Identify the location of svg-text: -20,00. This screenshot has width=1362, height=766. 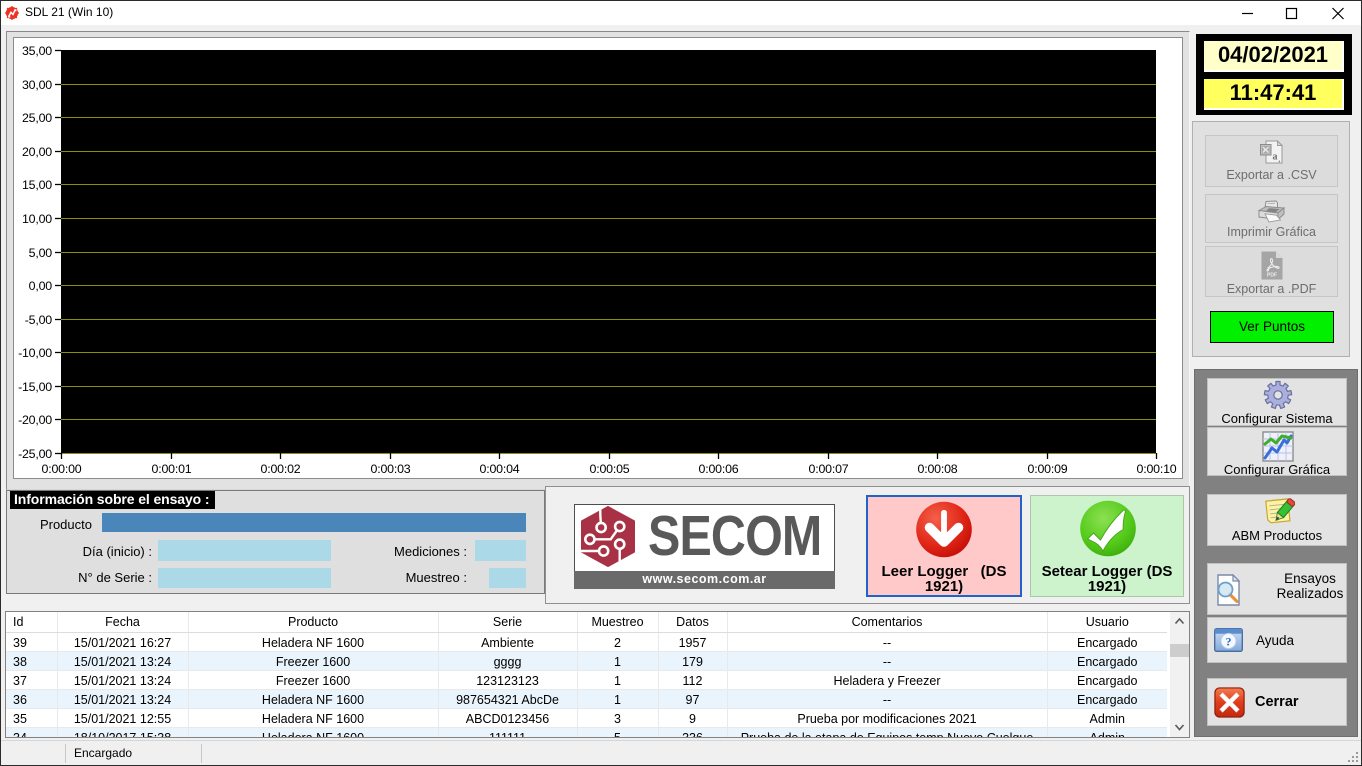
(35, 420).